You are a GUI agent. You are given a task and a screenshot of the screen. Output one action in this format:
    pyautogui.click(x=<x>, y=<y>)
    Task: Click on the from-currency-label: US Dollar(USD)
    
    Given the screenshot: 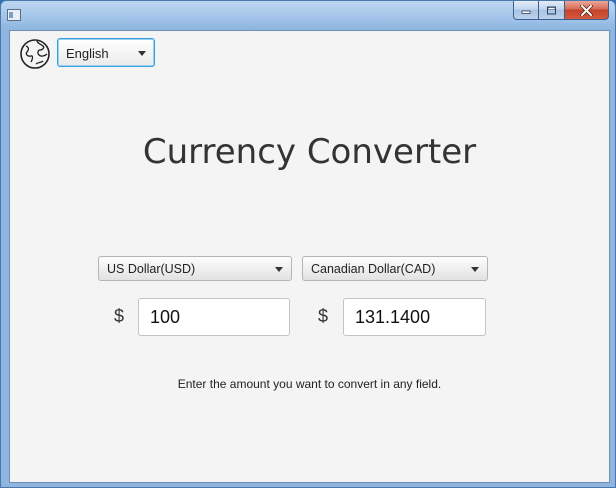 What is the action you would take?
    pyautogui.click(x=151, y=269)
    